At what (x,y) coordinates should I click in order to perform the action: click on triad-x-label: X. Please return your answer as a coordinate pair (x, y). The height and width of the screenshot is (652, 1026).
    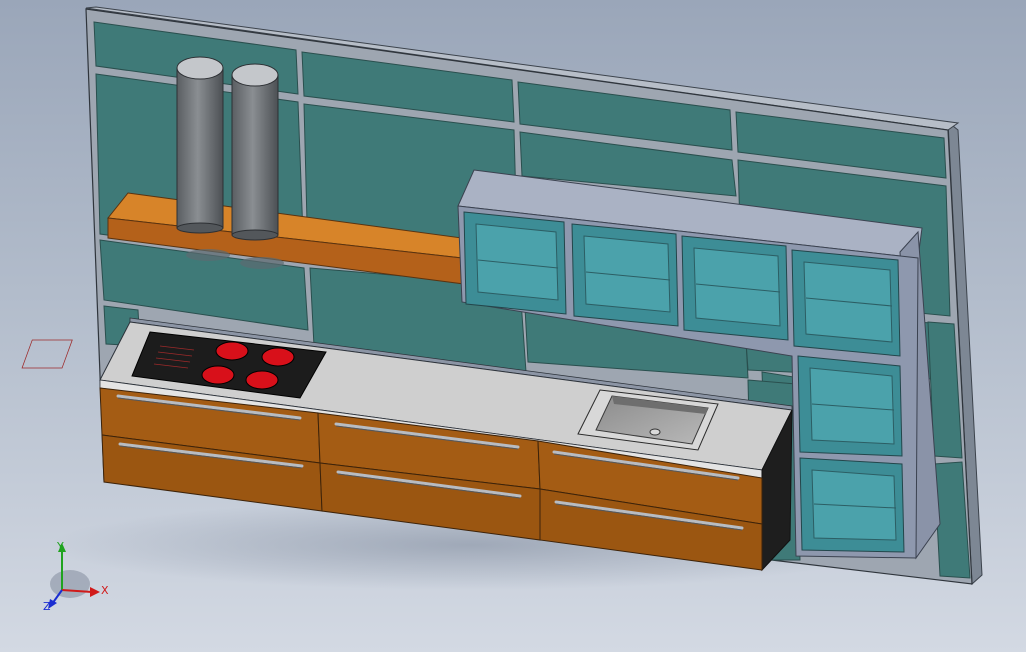
    Looking at the image, I should click on (105, 590).